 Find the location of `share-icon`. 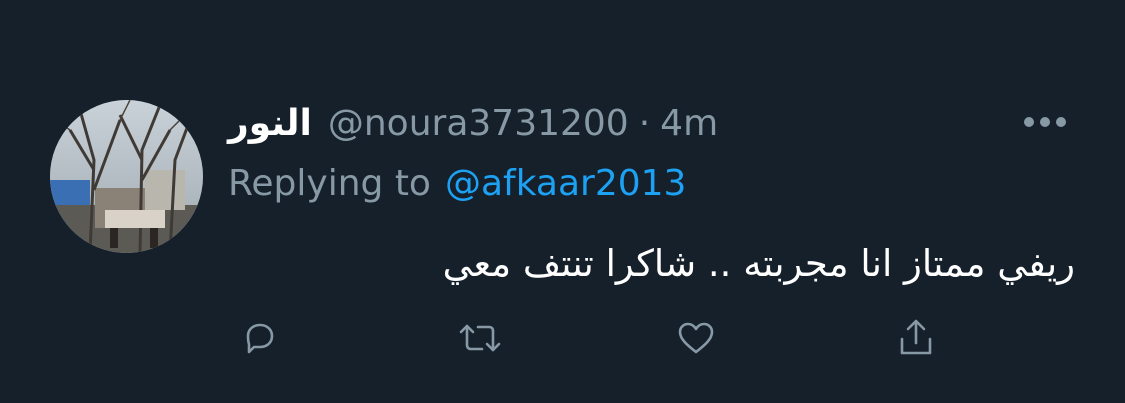

share-icon is located at coordinates (916, 337).